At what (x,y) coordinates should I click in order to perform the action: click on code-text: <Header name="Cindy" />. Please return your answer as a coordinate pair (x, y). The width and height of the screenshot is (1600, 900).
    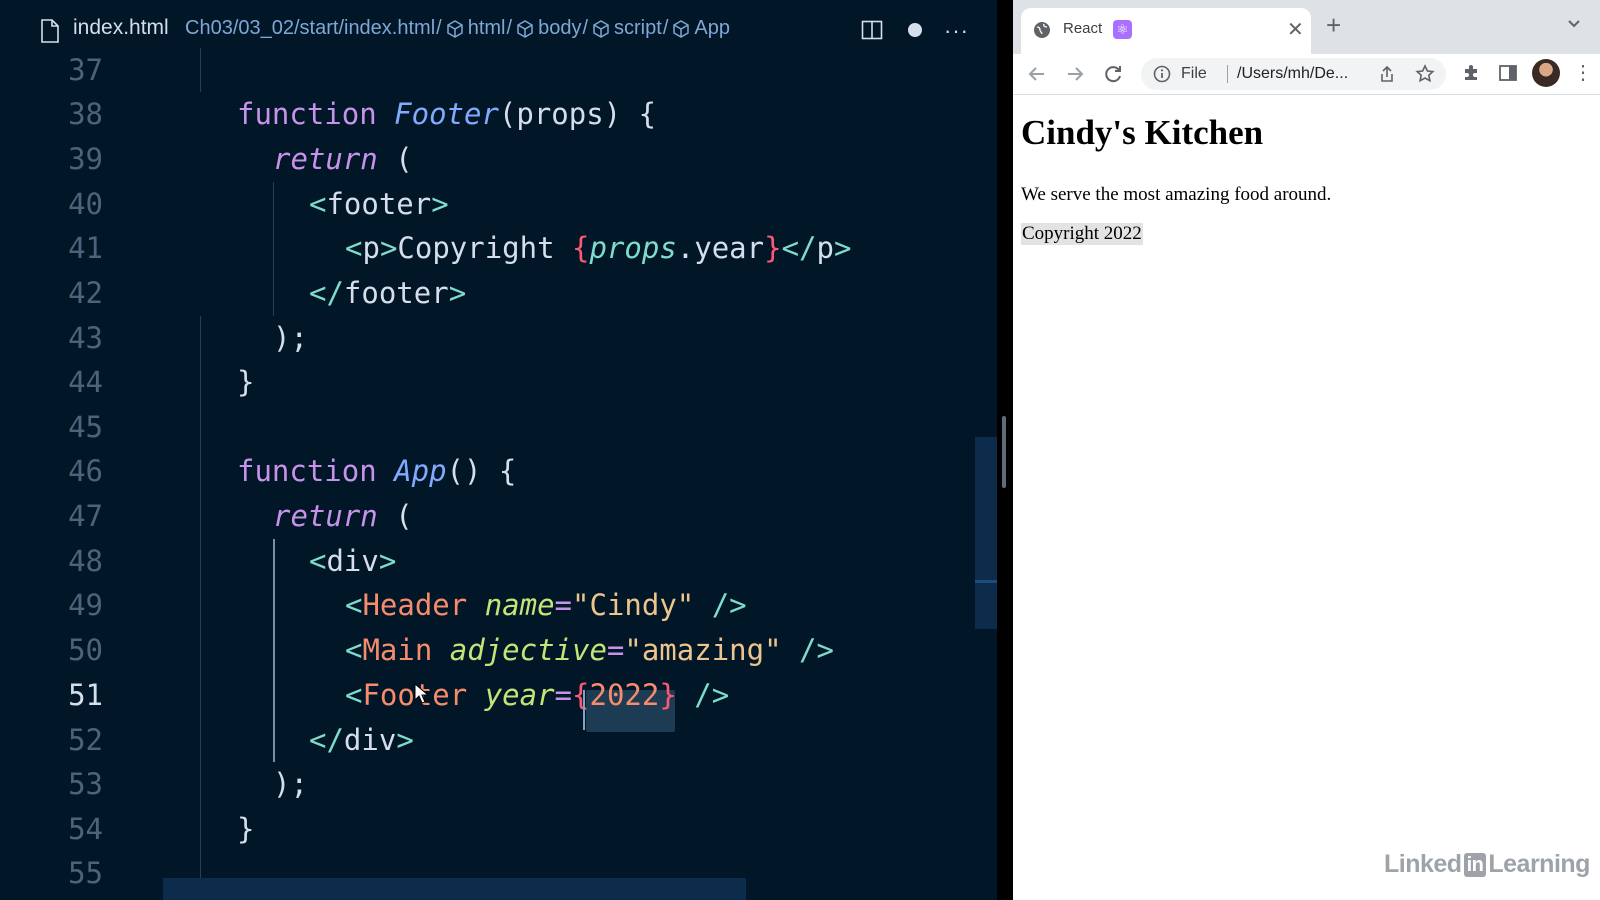
    Looking at the image, I should click on (546, 605).